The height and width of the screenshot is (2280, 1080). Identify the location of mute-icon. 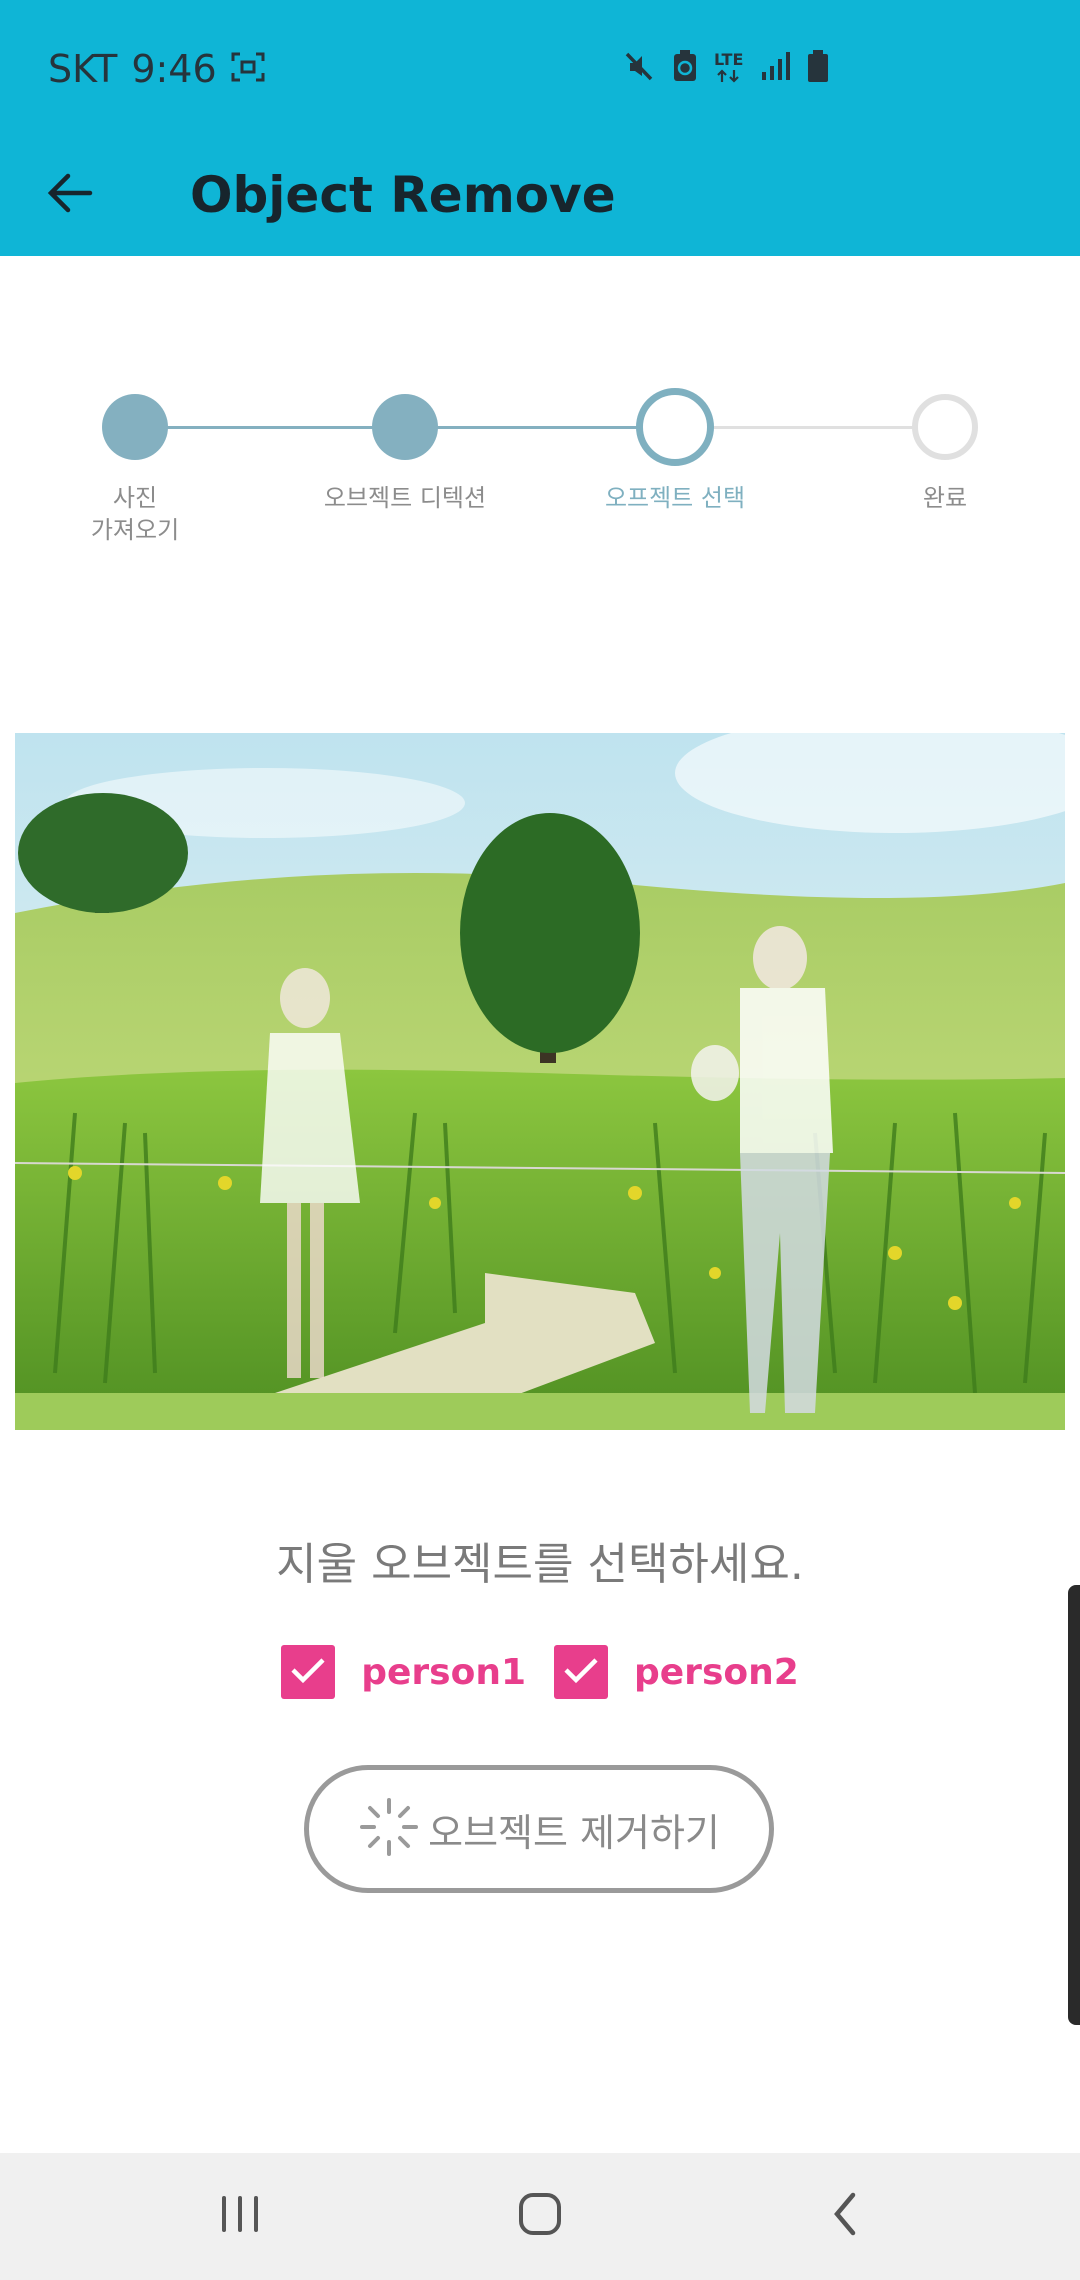
(639, 68).